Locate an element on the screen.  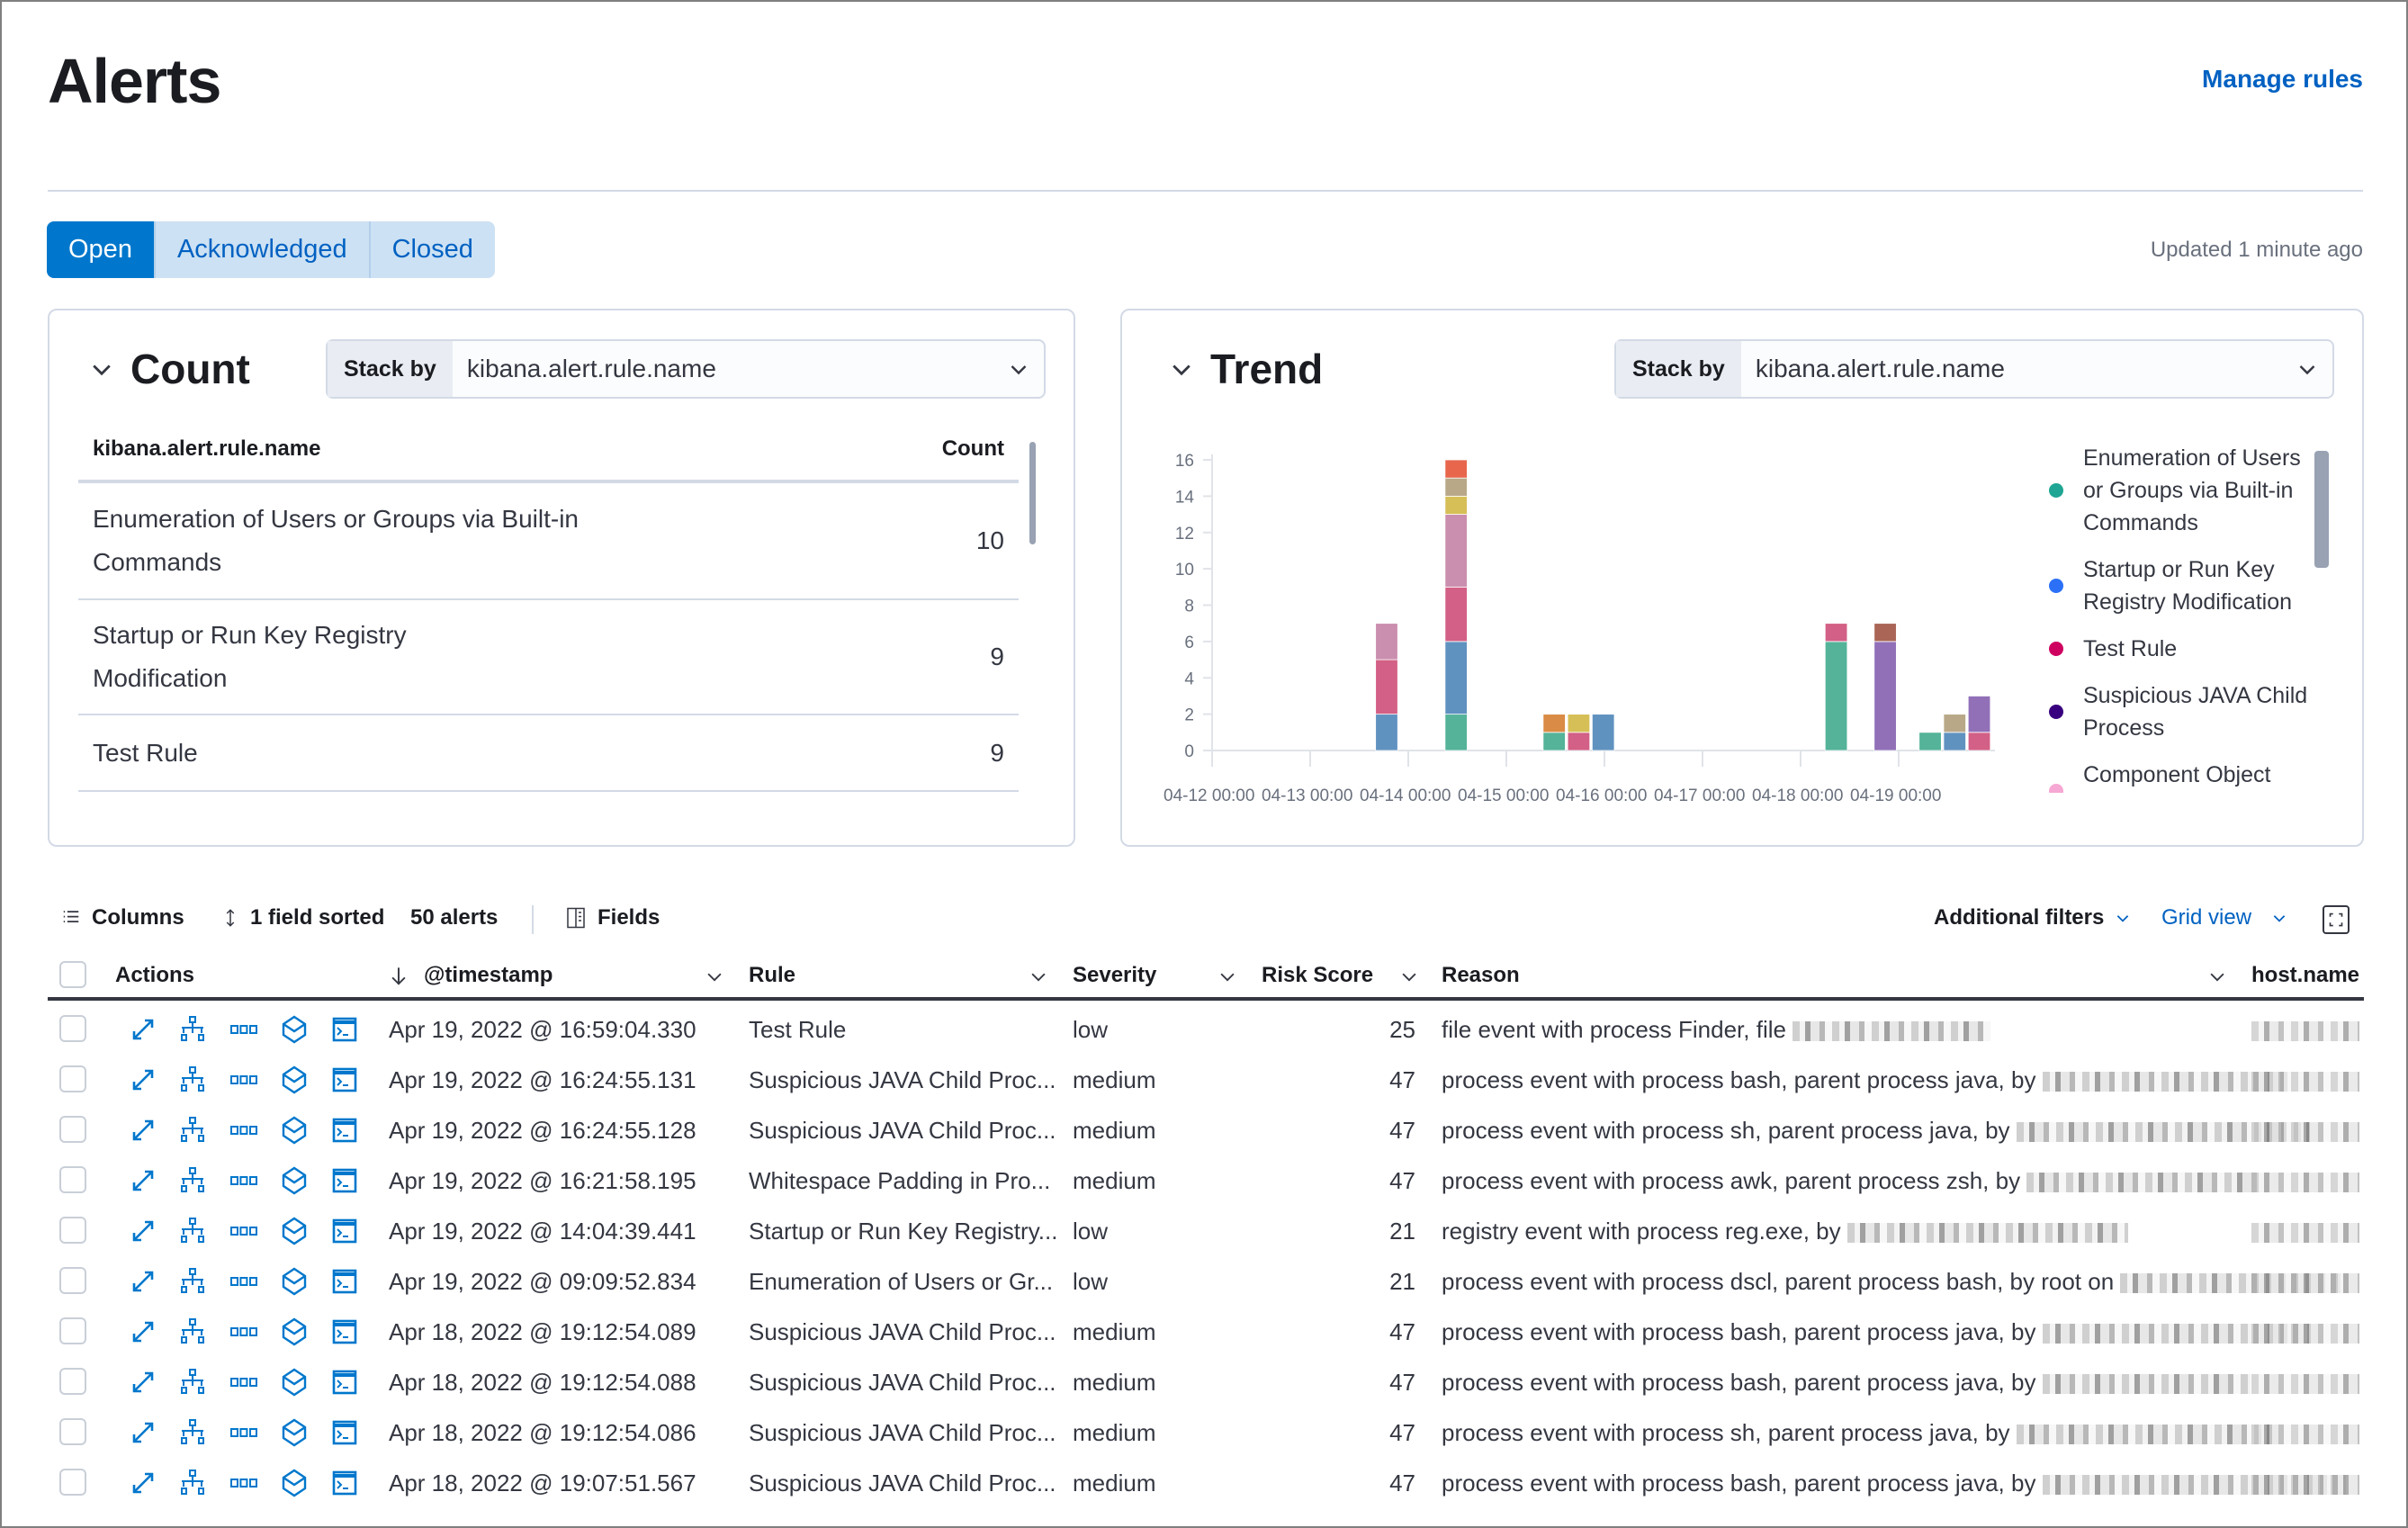
legend-item: Test Rule is located at coordinates (2184, 649).